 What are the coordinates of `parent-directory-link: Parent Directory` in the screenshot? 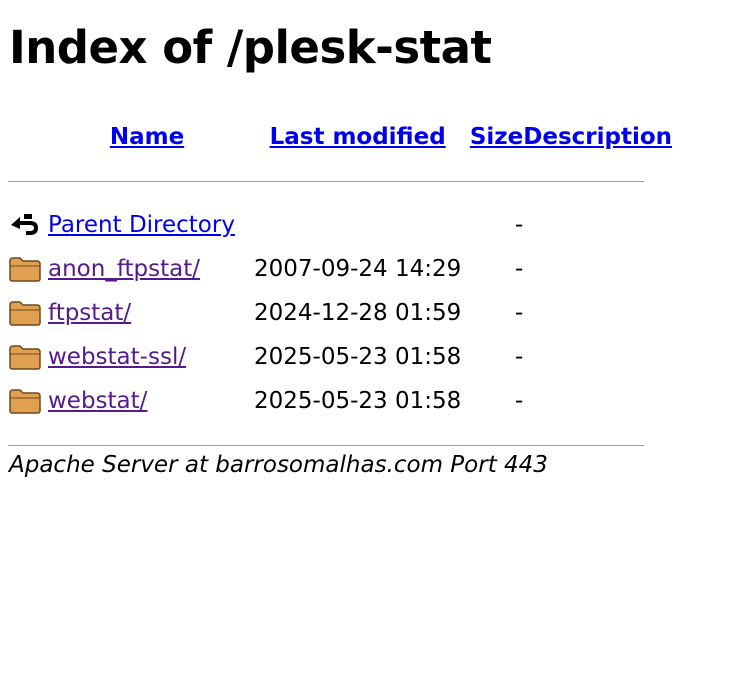 It's located at (141, 225).